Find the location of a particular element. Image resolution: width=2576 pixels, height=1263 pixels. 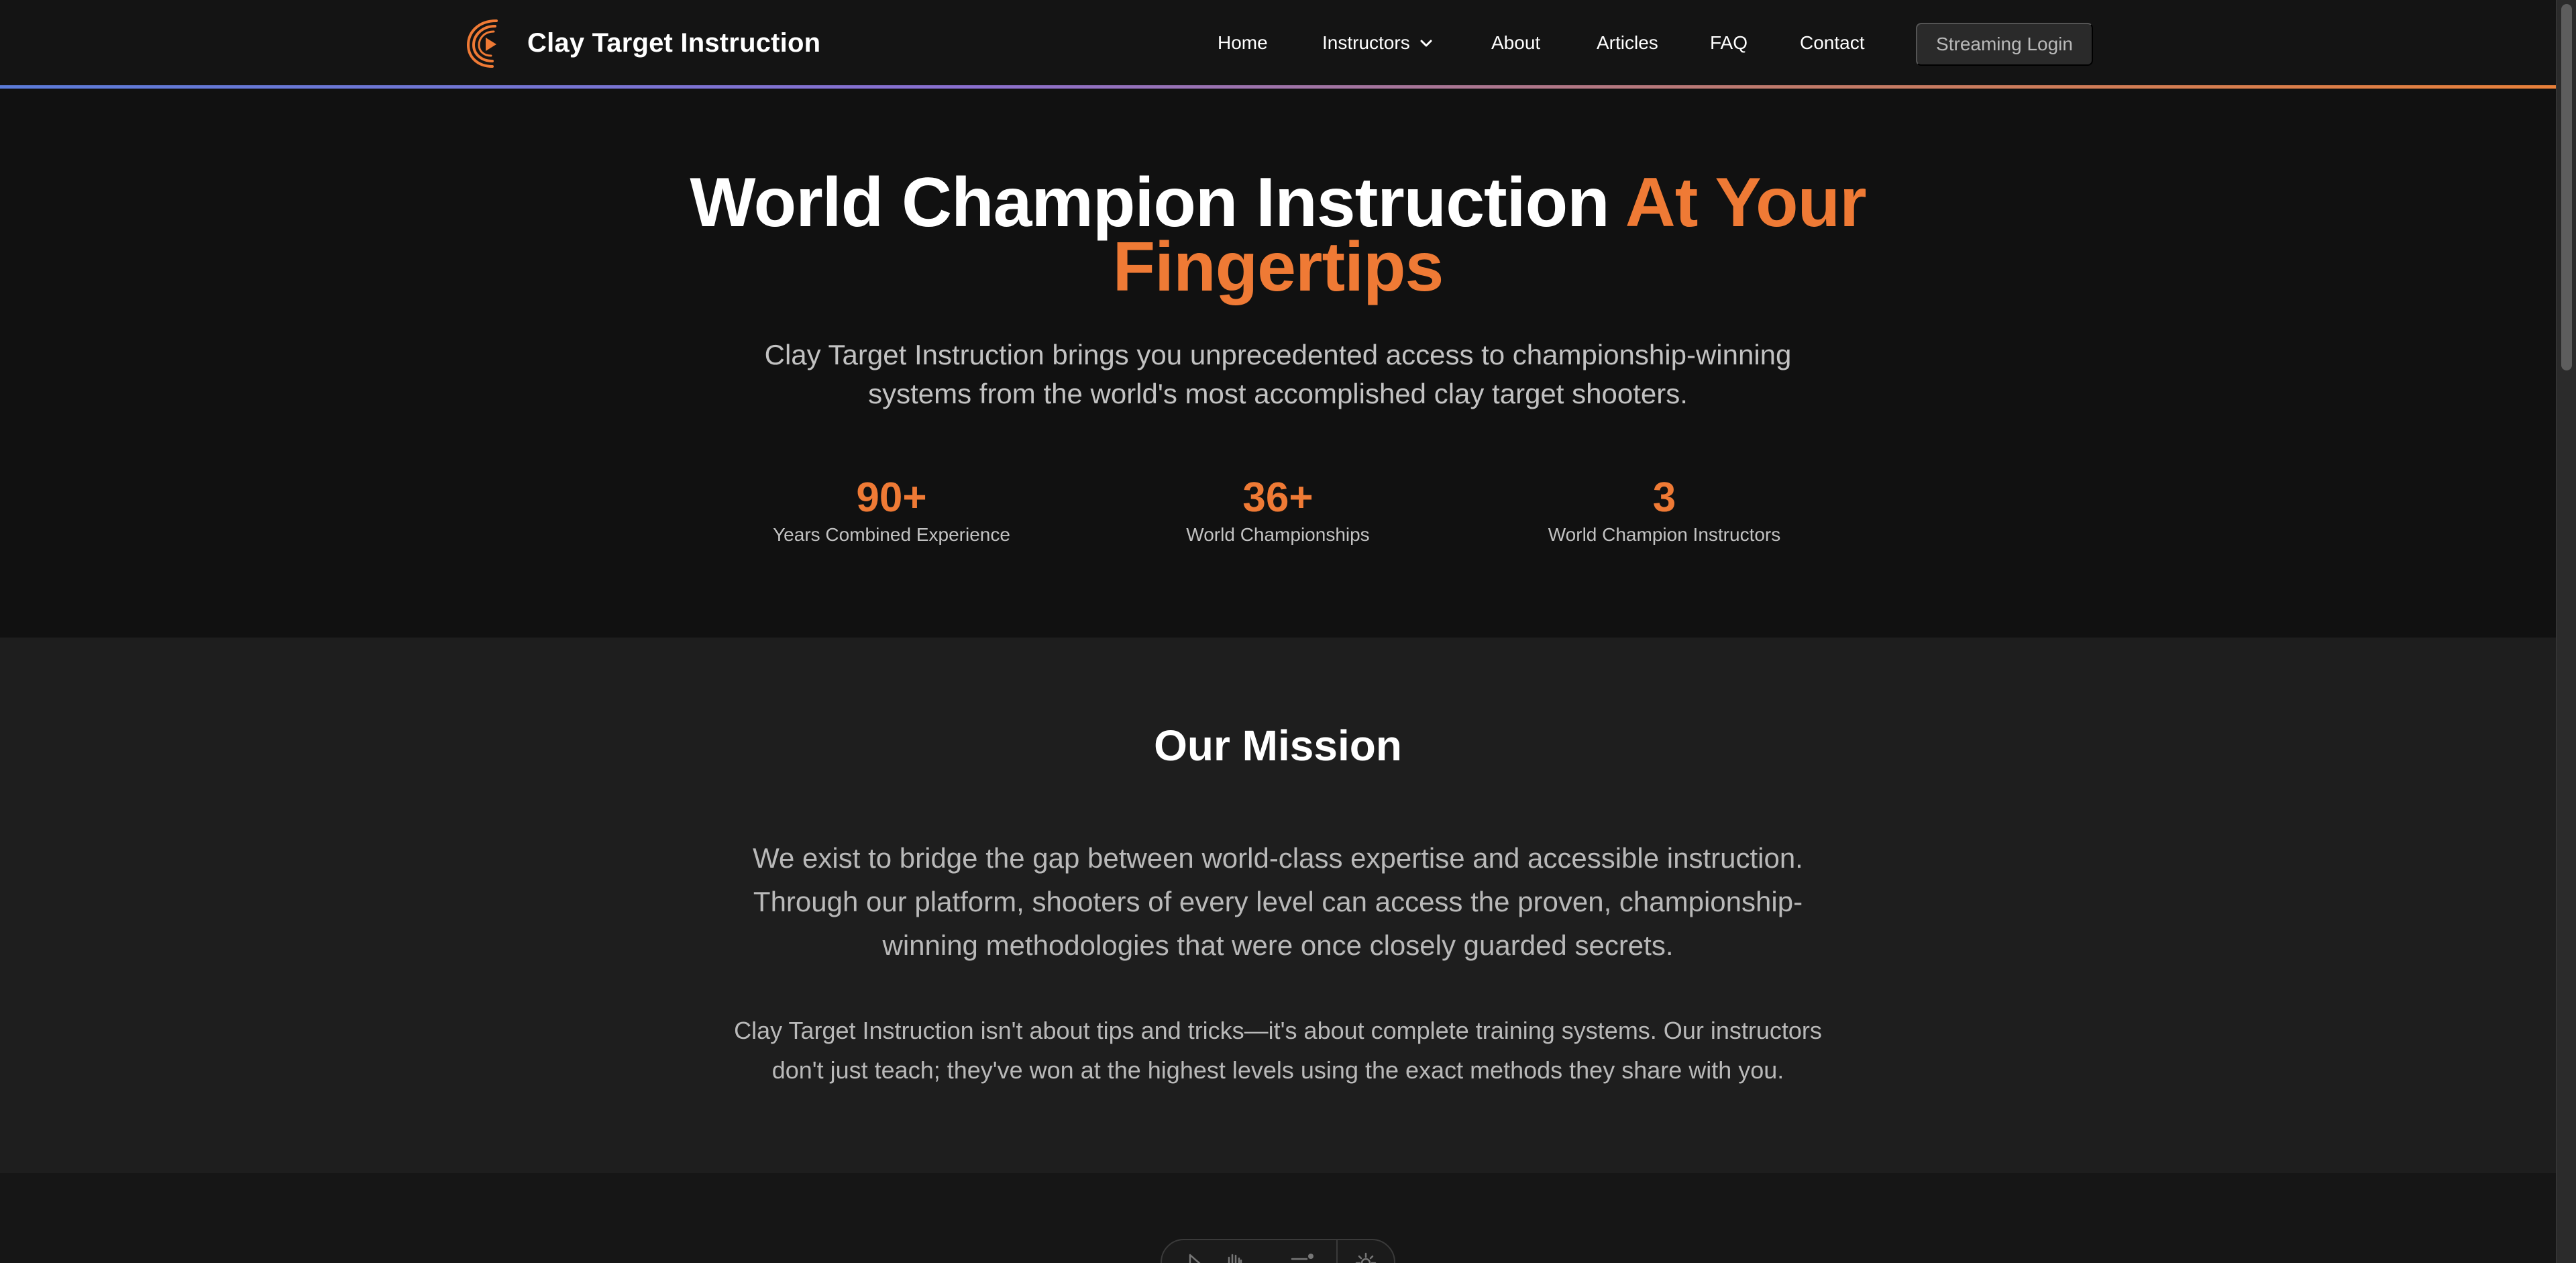

hero-title-accent-1: At Your is located at coordinates (1746, 203).